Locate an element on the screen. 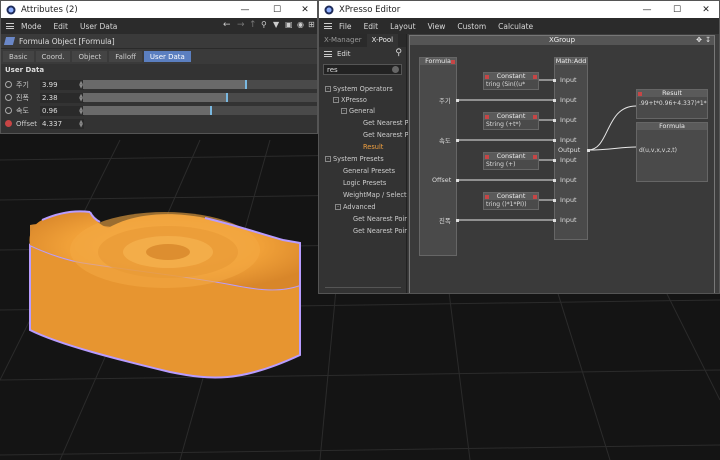 The height and width of the screenshot is (460, 720). new-window-icon: ⊞ is located at coordinates (311, 24).